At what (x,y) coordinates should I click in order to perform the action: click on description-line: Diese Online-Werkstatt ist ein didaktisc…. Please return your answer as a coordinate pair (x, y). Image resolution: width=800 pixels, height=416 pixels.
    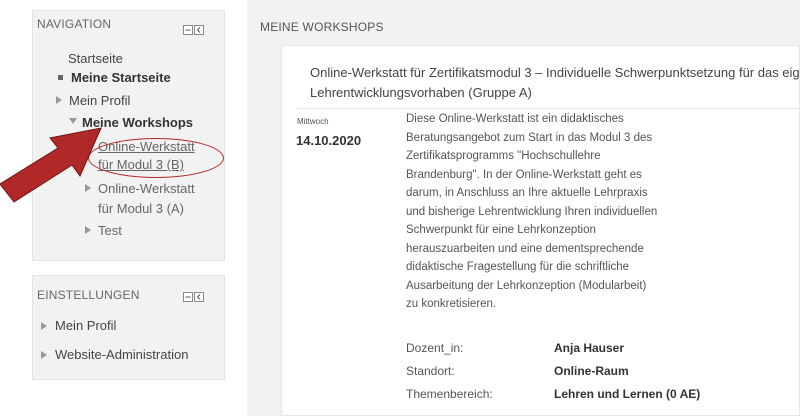
    Looking at the image, I should click on (515, 119).